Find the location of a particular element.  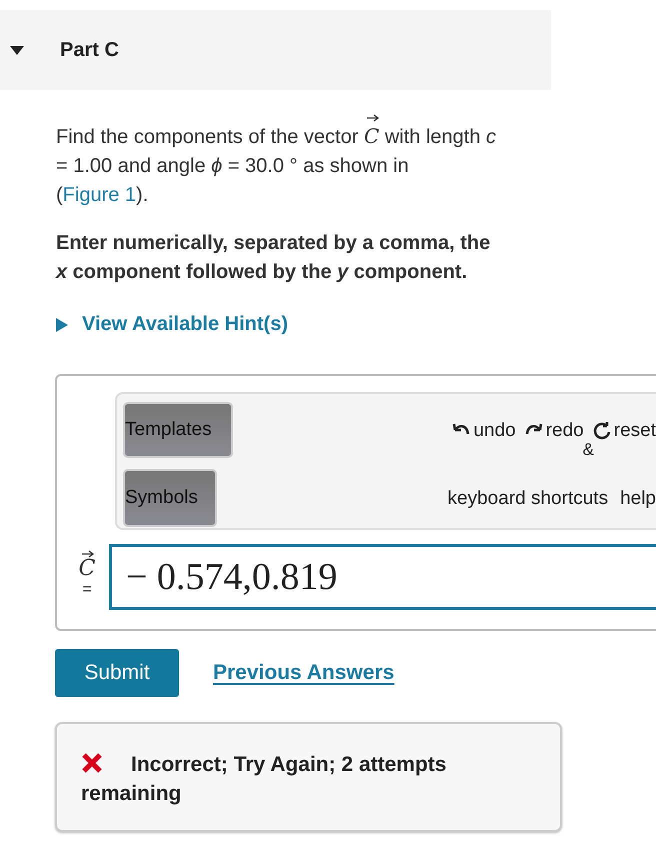

symbols-button: Symbols is located at coordinates (170, 498).